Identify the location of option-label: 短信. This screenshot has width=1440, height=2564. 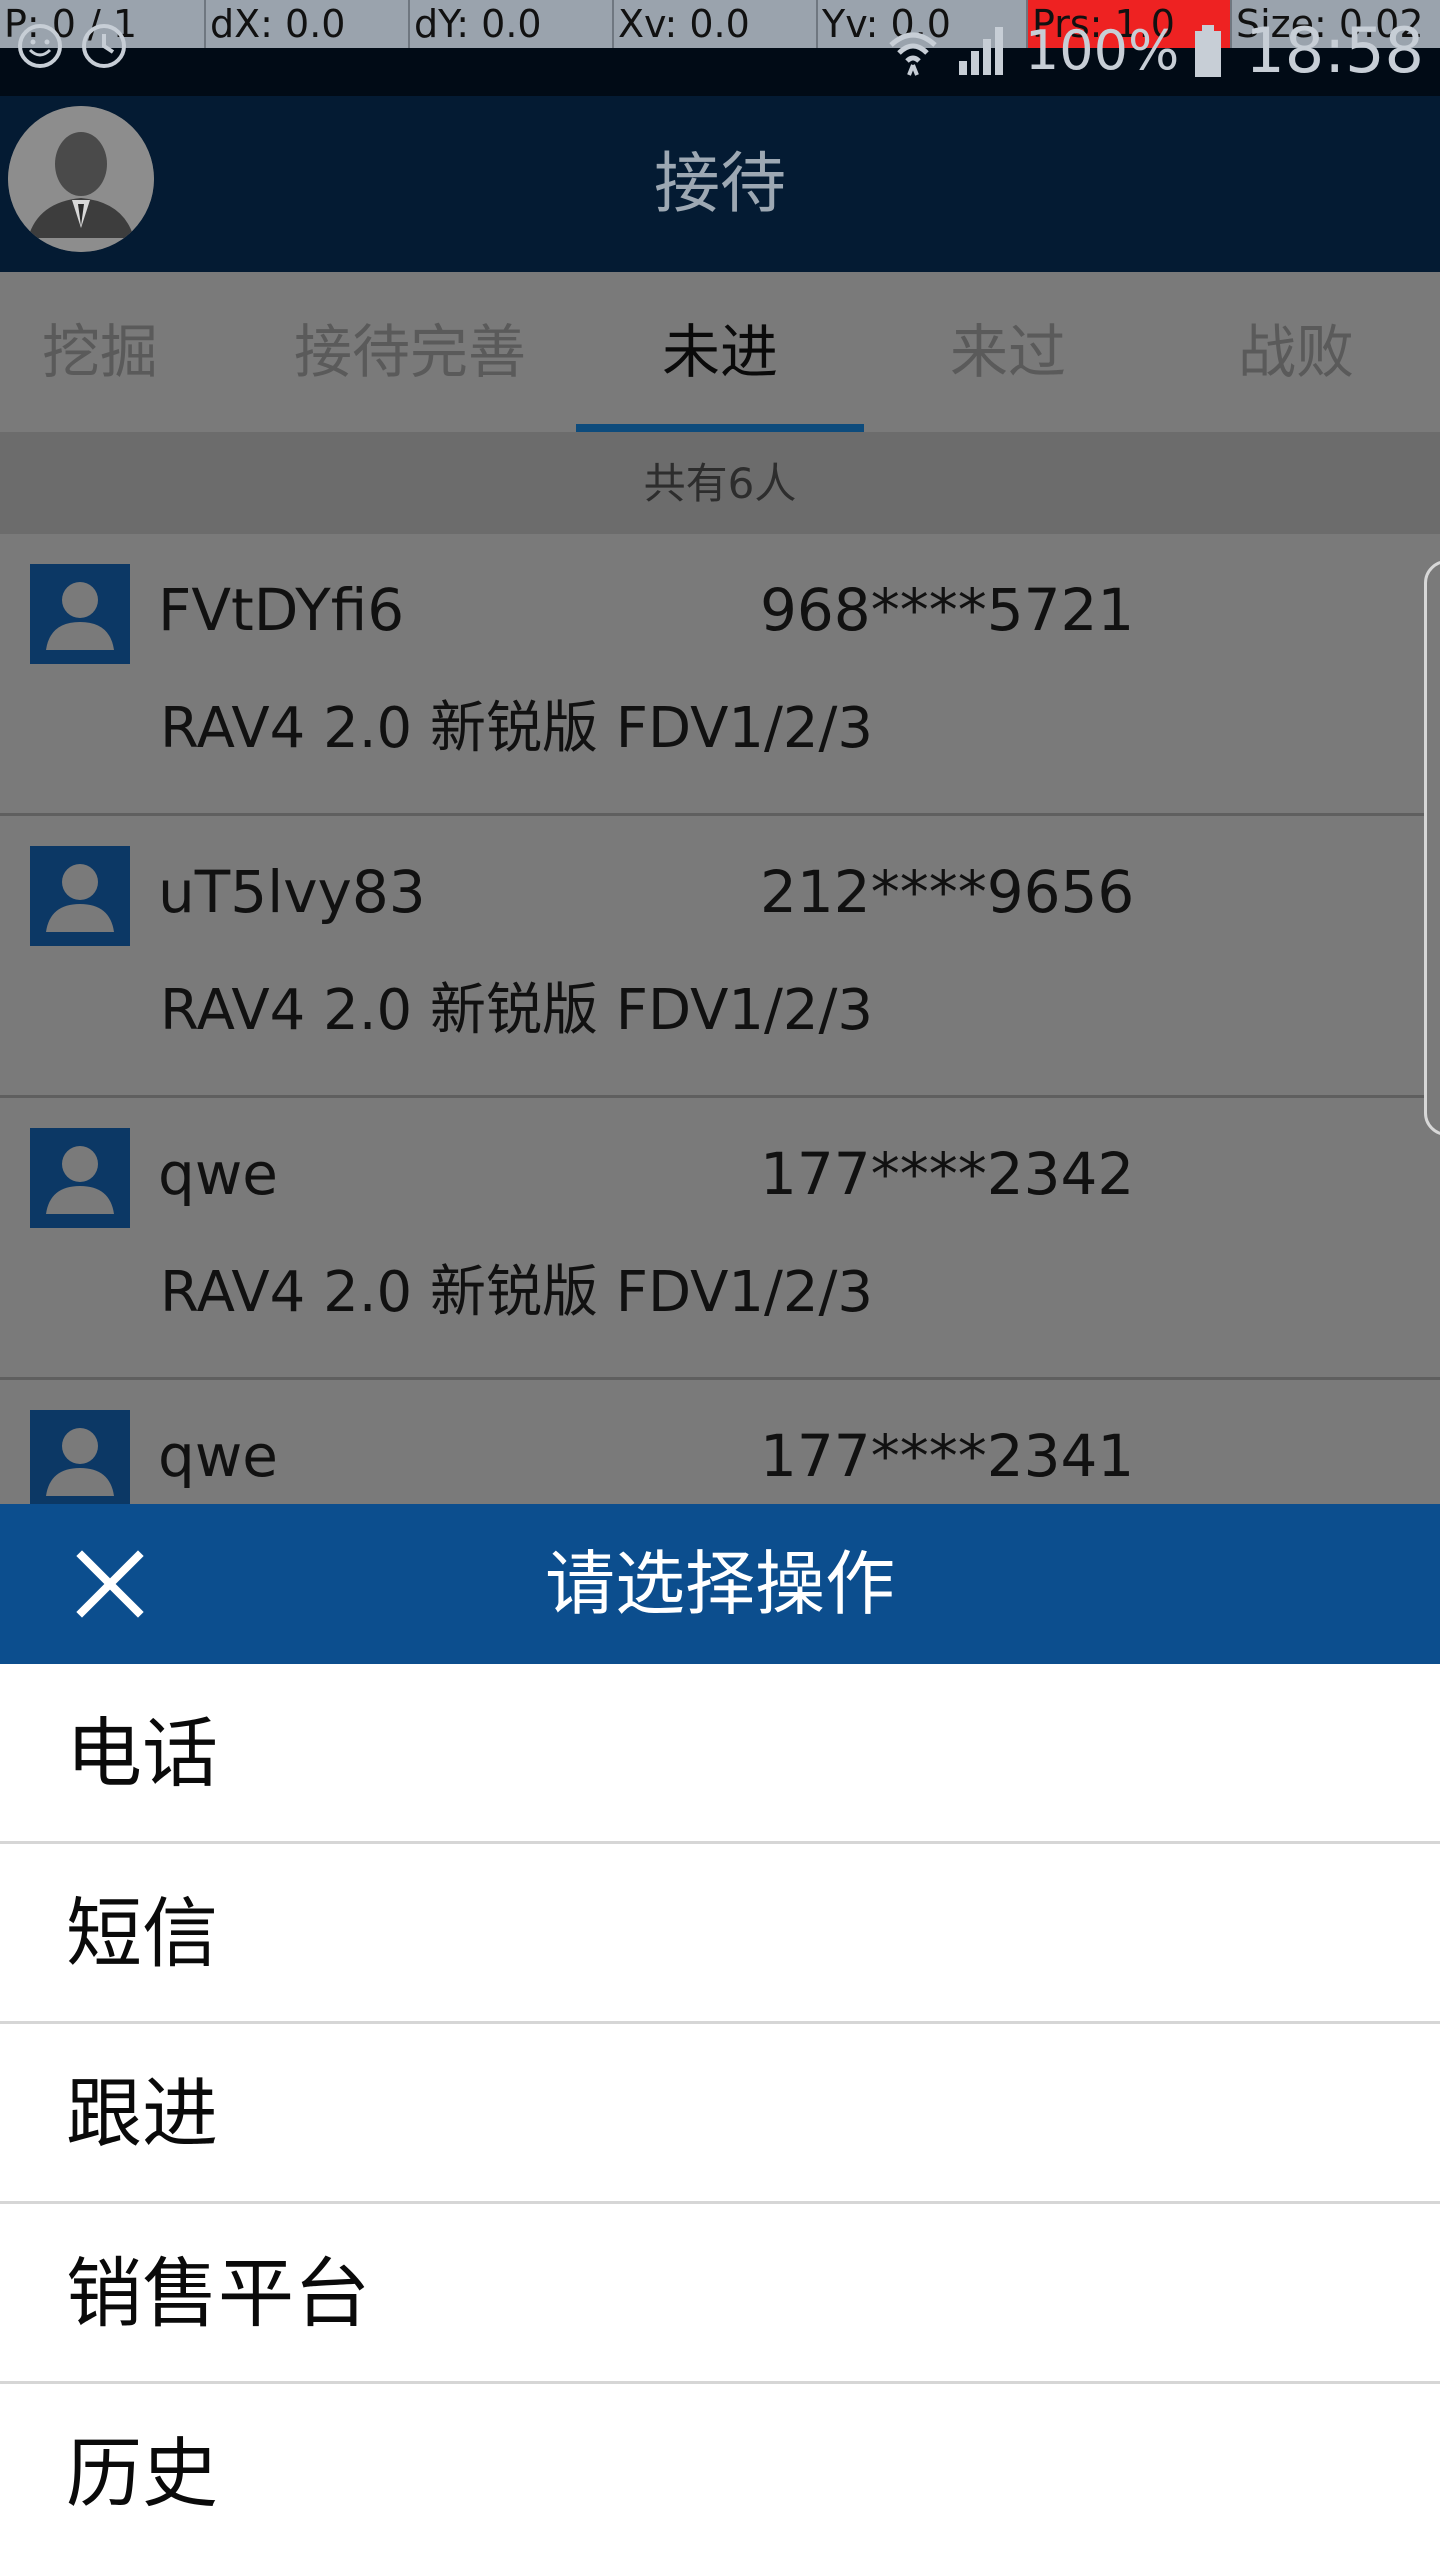
(142, 1933).